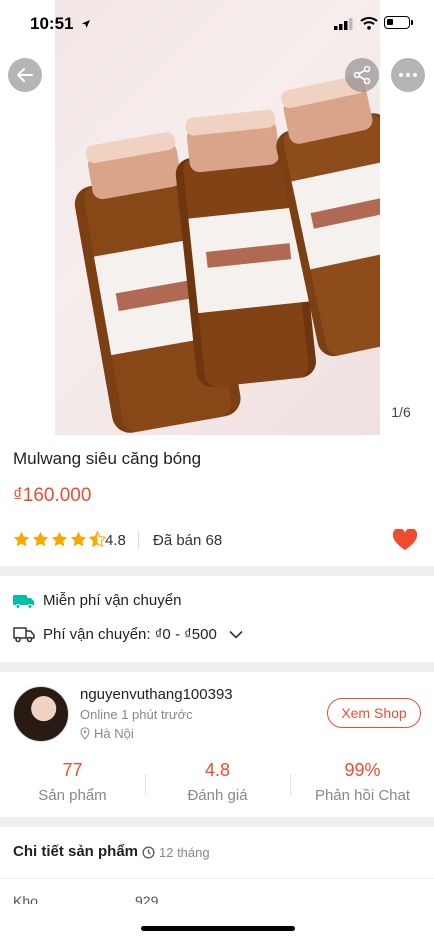 The width and height of the screenshot is (434, 941). What do you see at coordinates (412, 22) in the screenshot?
I see `battery-tip` at bounding box center [412, 22].